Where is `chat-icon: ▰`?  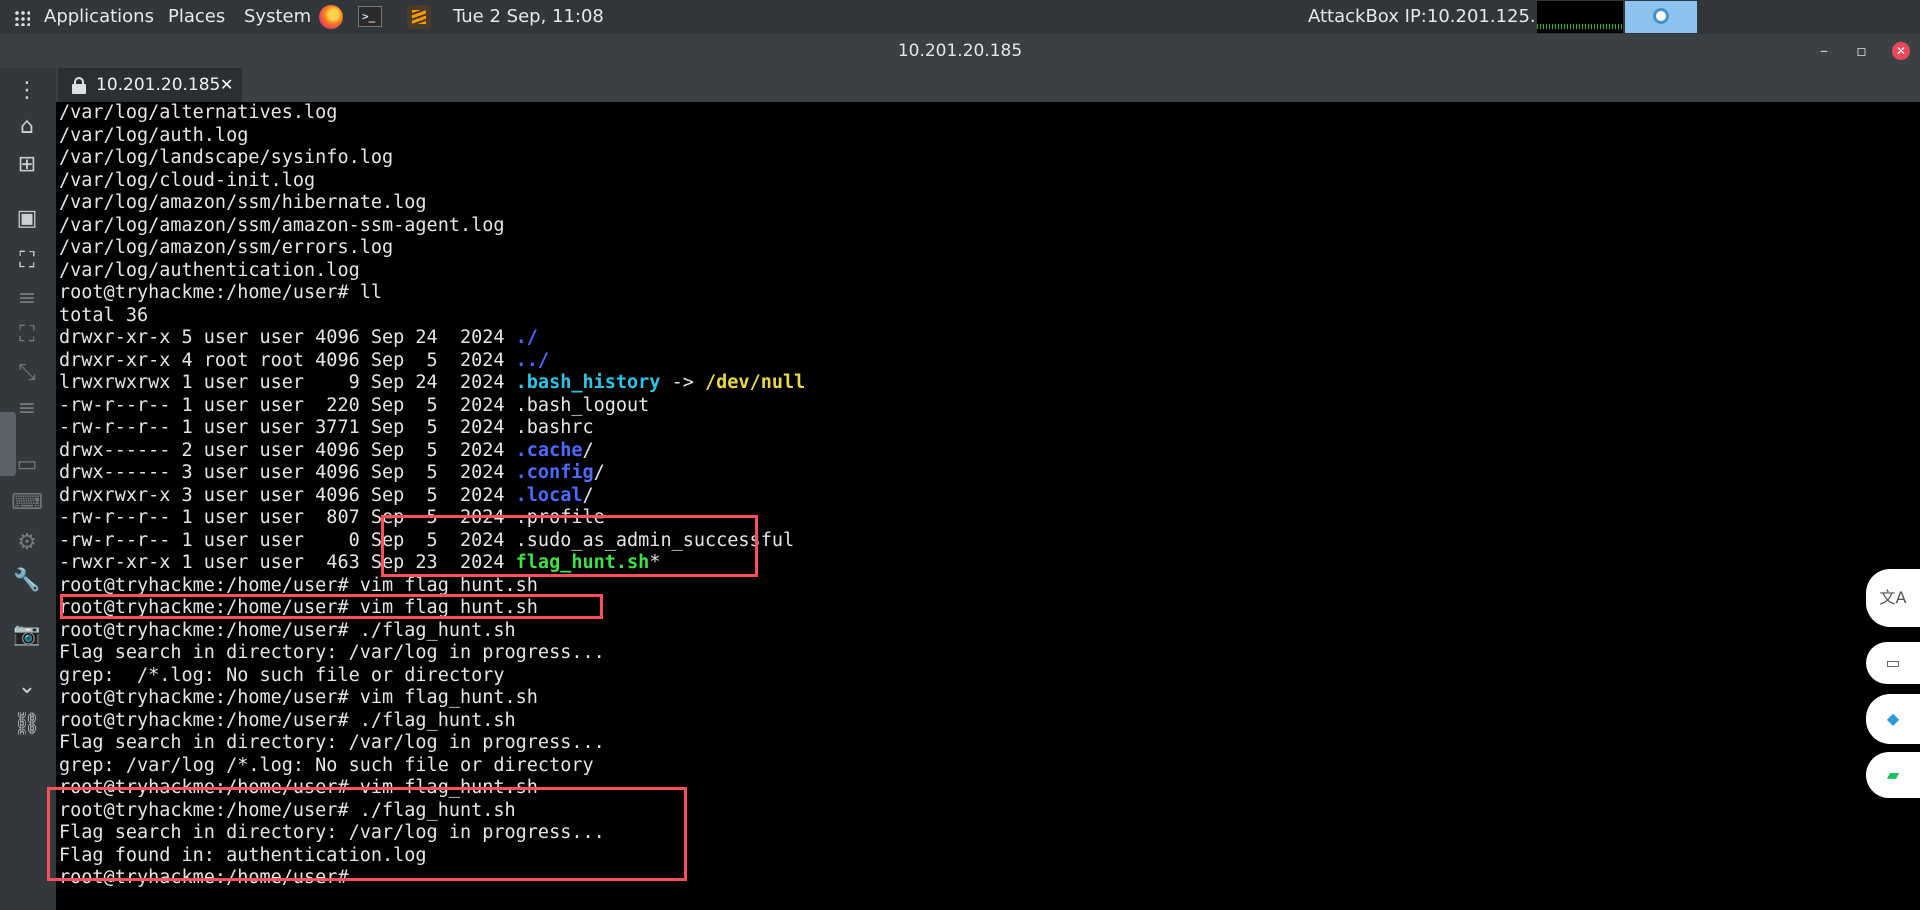 chat-icon: ▰ is located at coordinates (1893, 774).